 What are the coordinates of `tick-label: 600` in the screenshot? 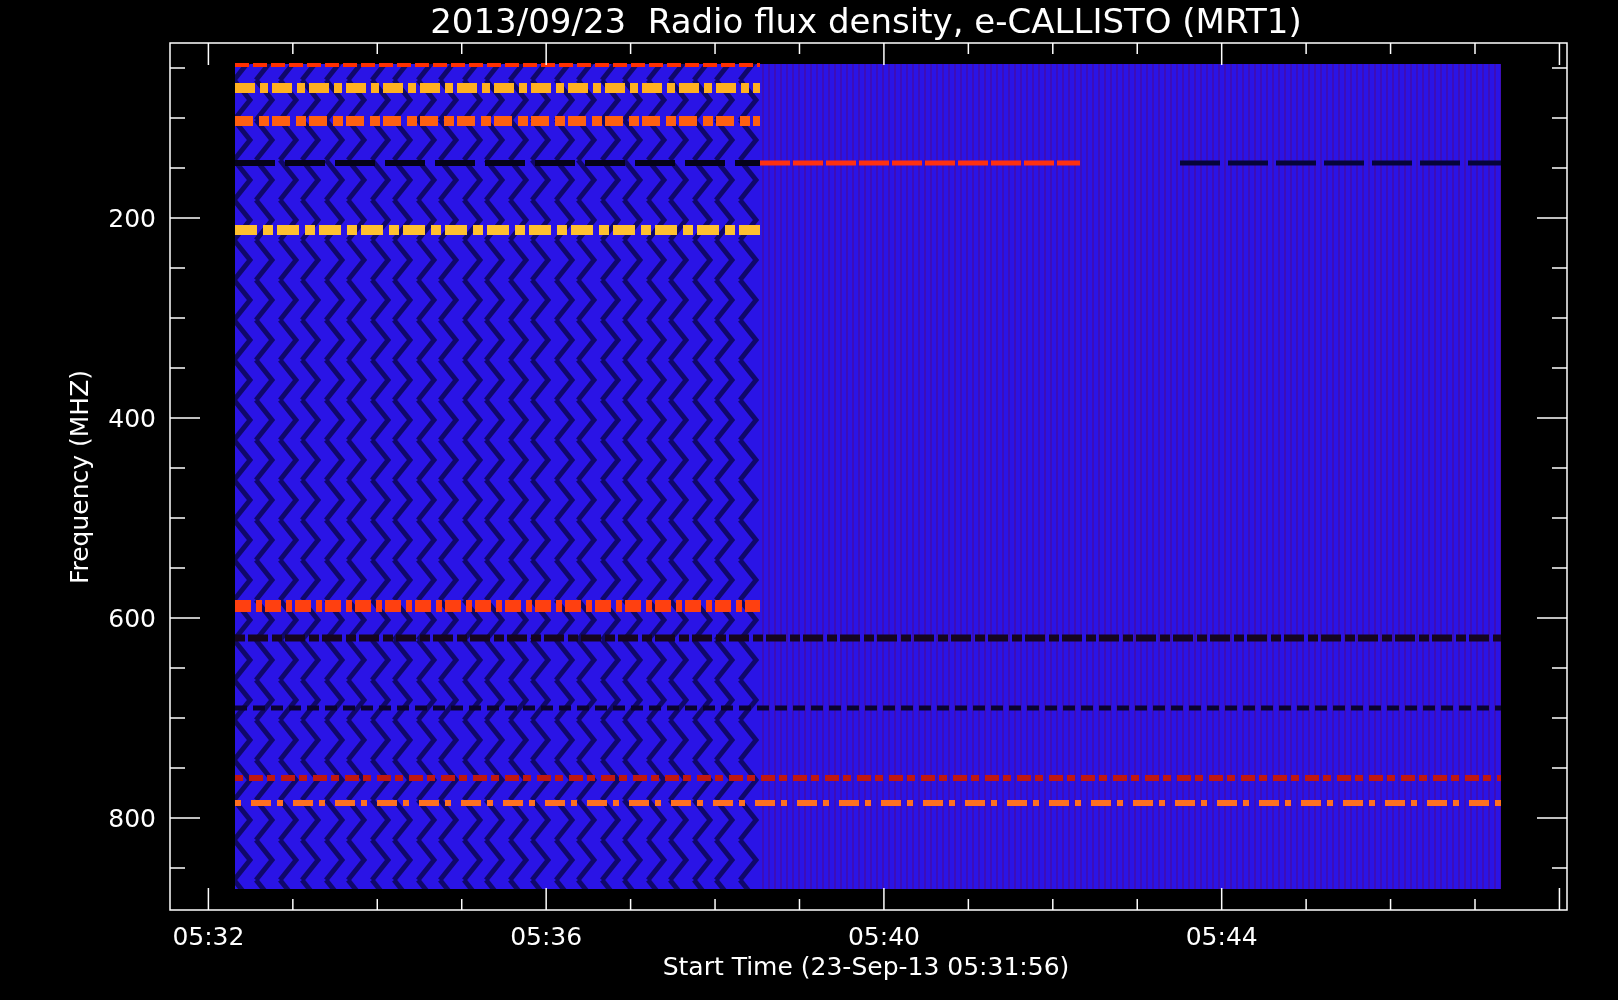 It's located at (132, 618).